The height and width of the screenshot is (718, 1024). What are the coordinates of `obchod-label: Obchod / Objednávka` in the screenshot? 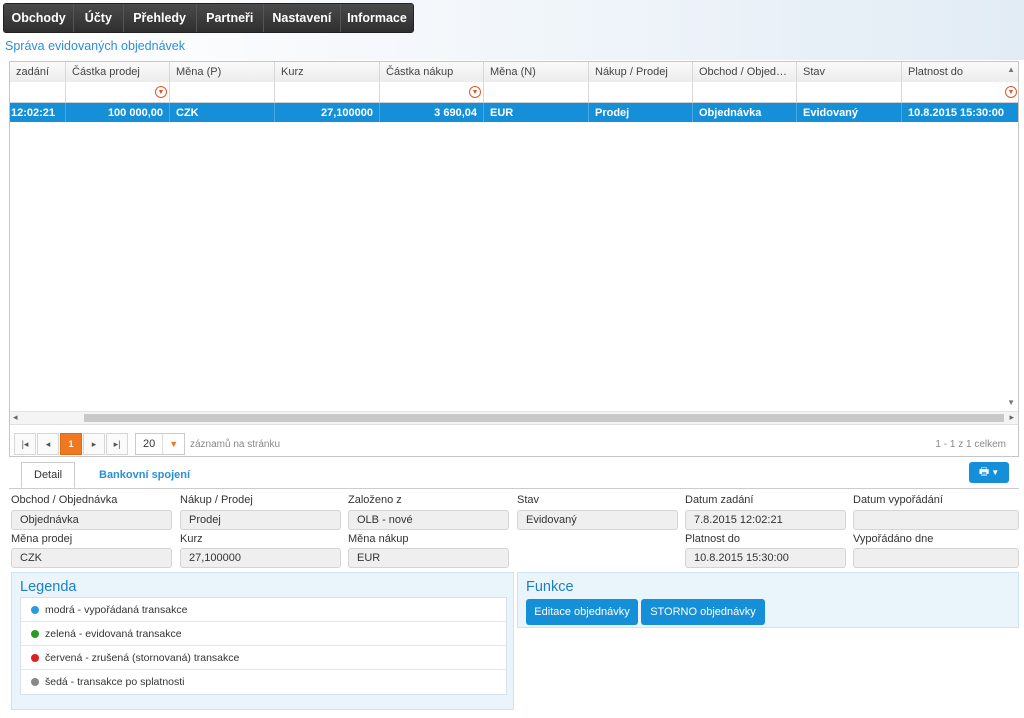 It's located at (64, 500).